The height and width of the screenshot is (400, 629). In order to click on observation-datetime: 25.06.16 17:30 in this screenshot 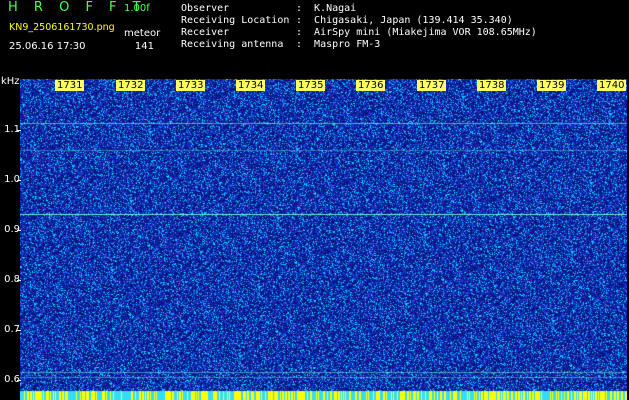, I will do `click(47, 46)`.